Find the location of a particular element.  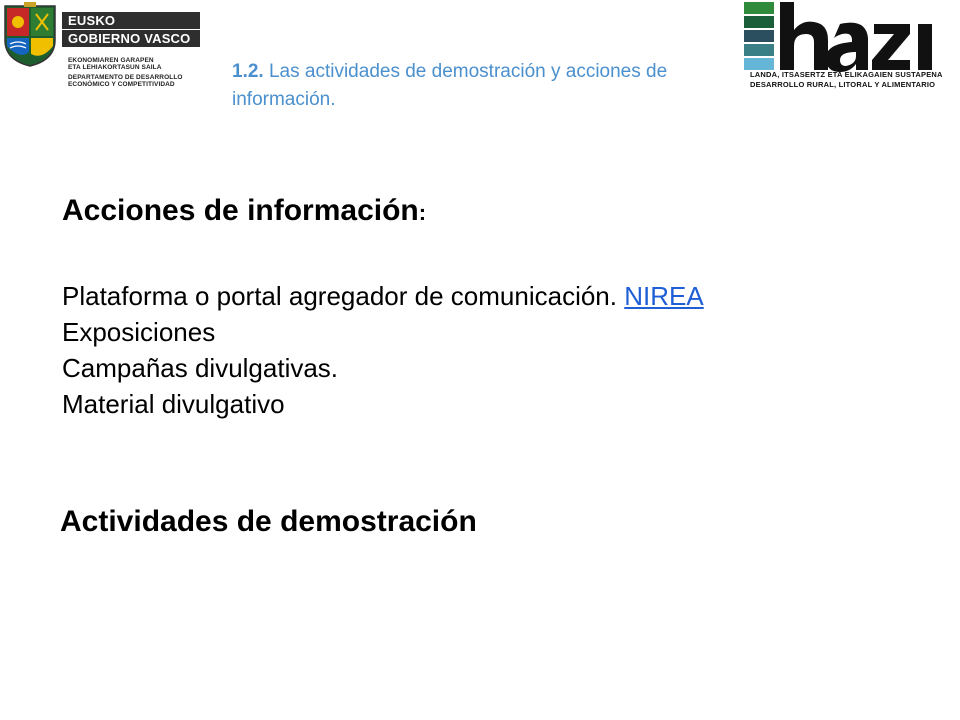

hazi-tagline-es: DESARROLLO RURAL, LITORAL Y ALIMENTARIO is located at coordinates (843, 84).